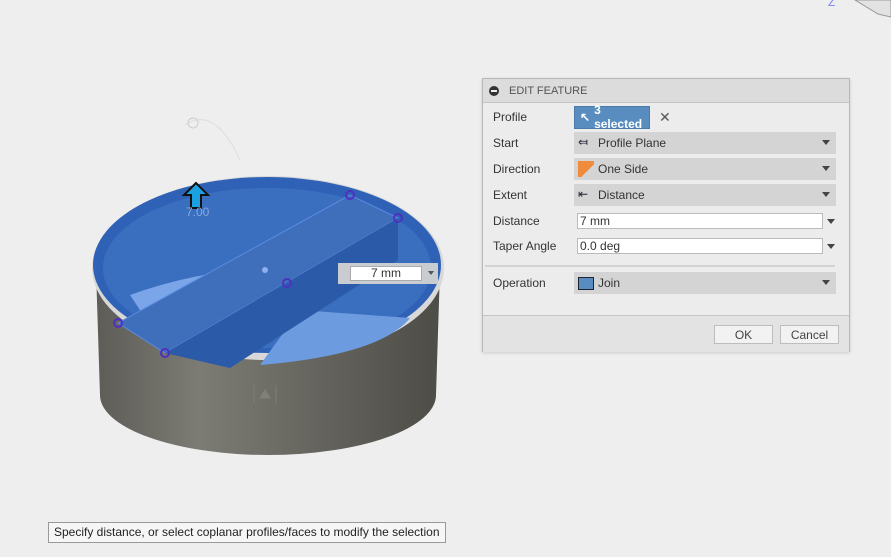 The width and height of the screenshot is (891, 557). I want to click on profile-selection-button: ↖ 3 selected, so click(612, 117).